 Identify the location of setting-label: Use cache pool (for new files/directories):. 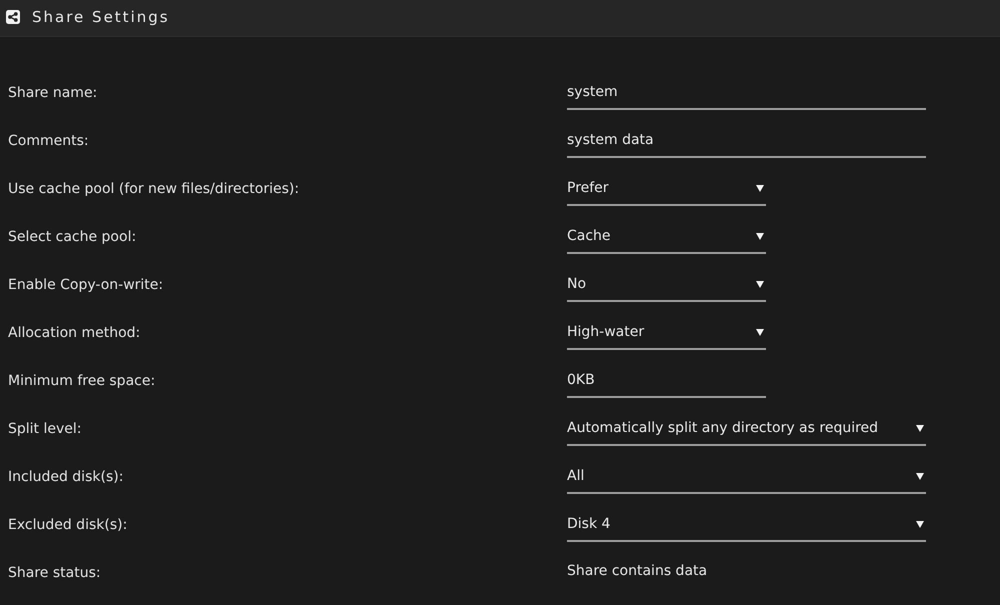
(153, 189).